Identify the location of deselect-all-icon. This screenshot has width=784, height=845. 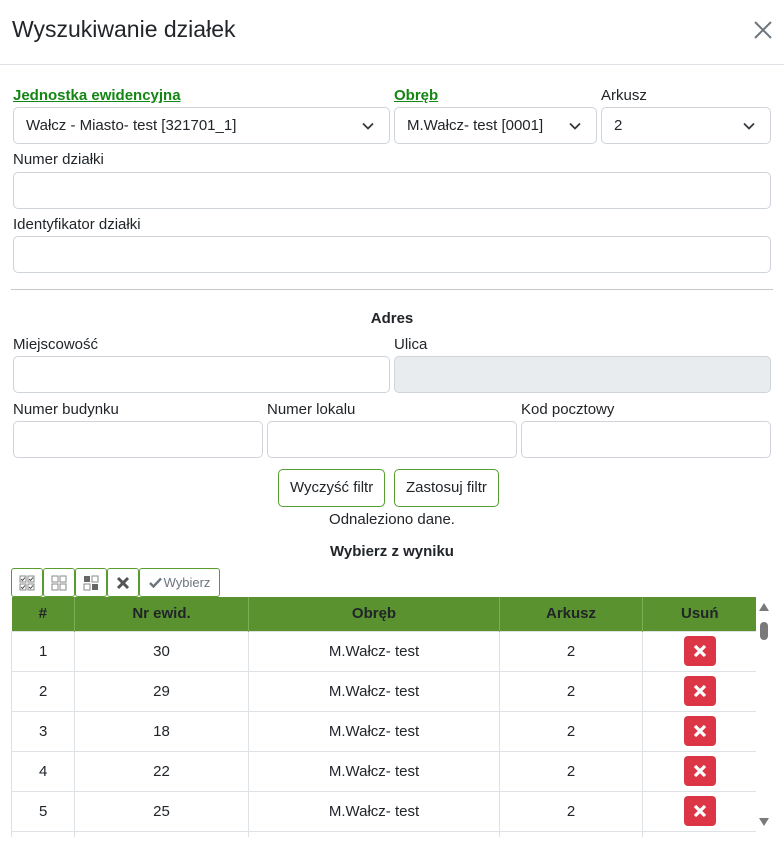
(59, 582).